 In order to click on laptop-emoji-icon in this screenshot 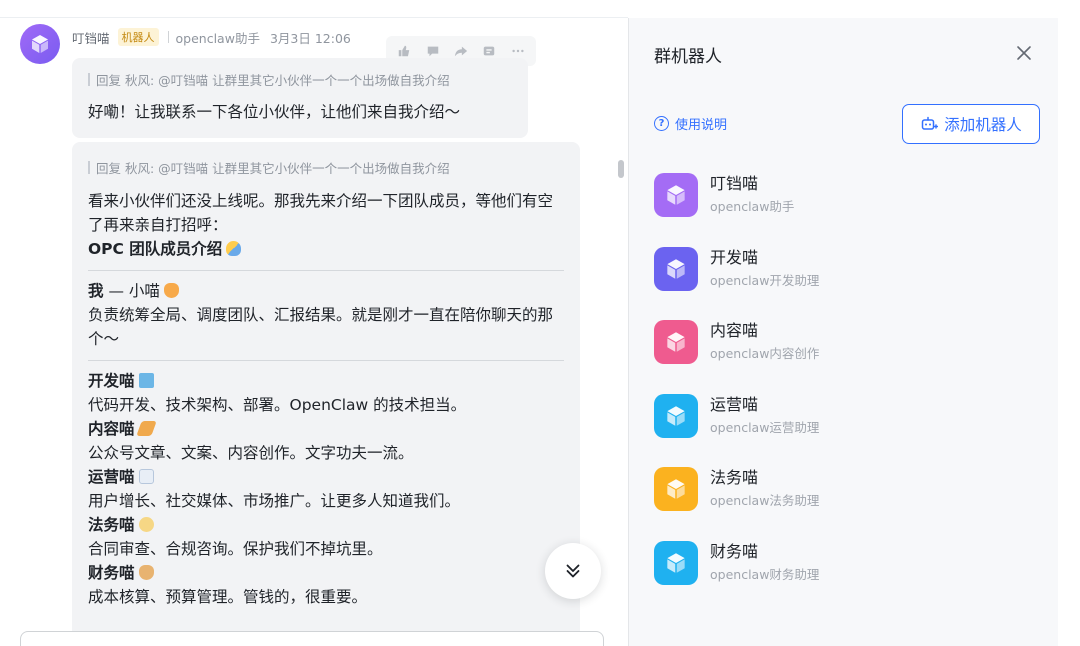, I will do `click(146, 380)`.